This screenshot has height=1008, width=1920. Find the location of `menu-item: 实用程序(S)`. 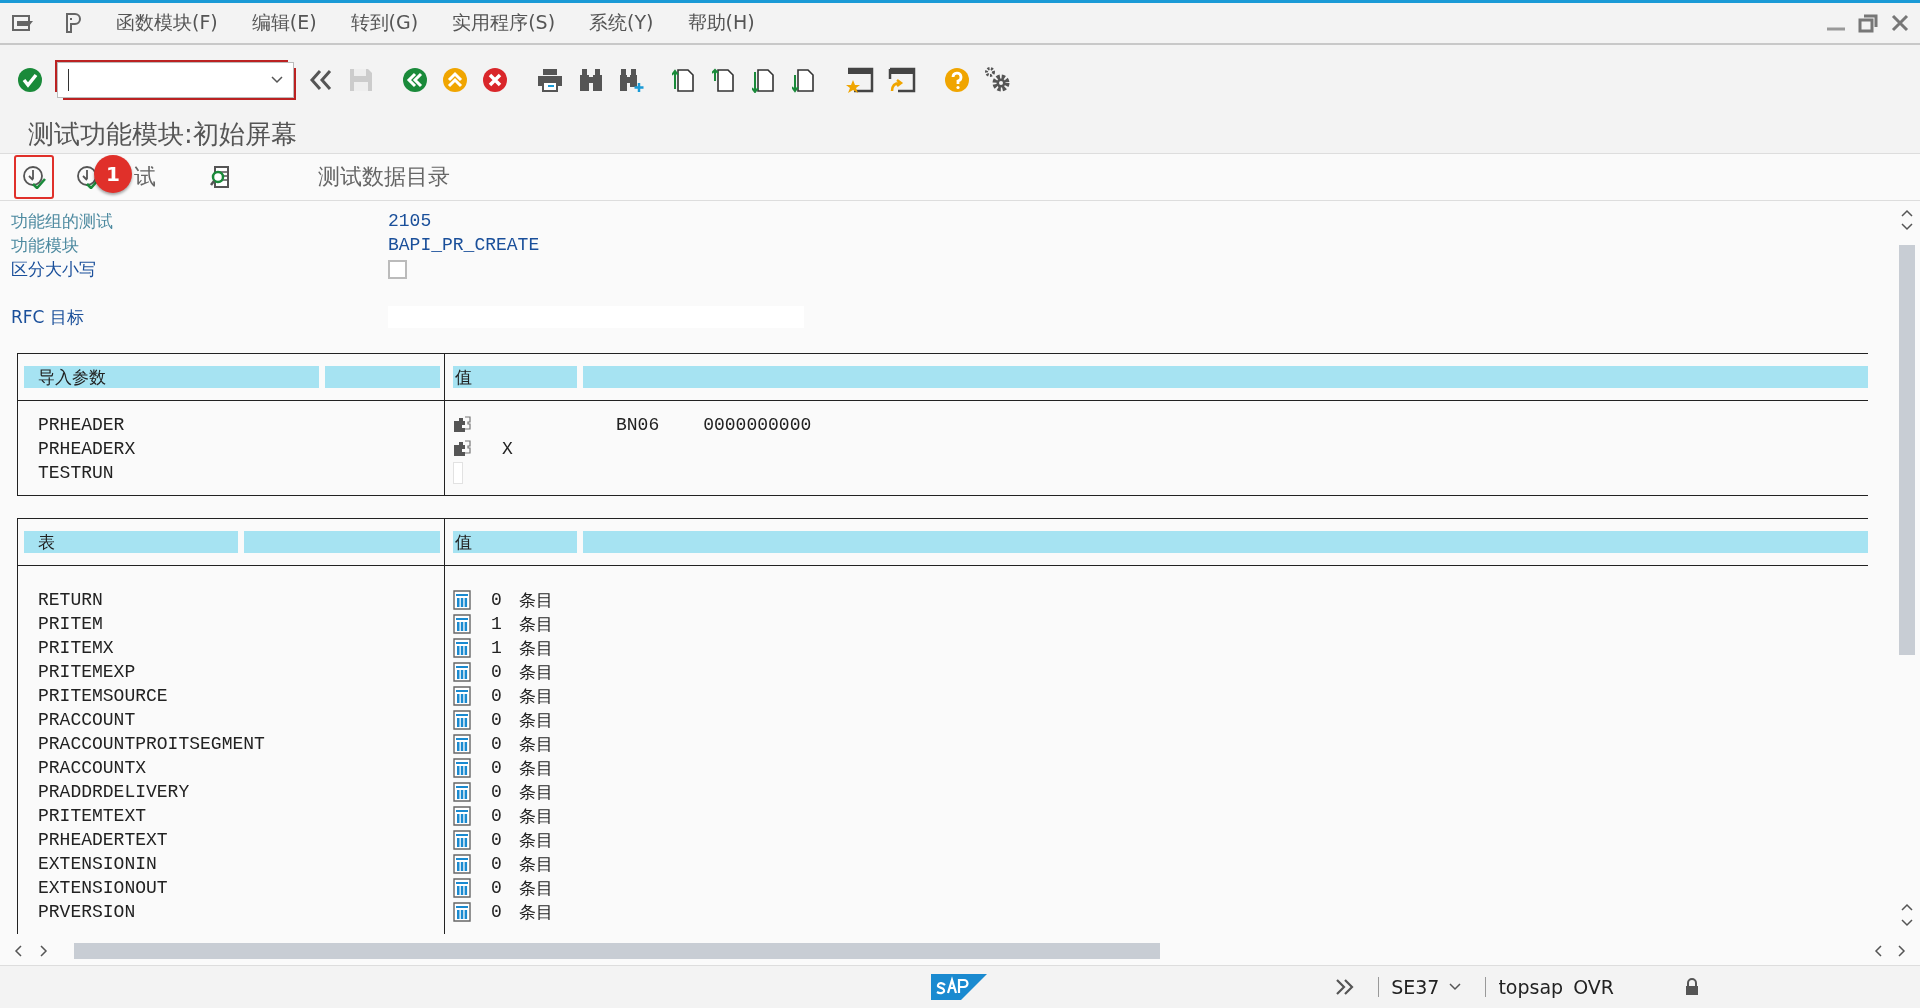

menu-item: 实用程序(S) is located at coordinates (504, 23).